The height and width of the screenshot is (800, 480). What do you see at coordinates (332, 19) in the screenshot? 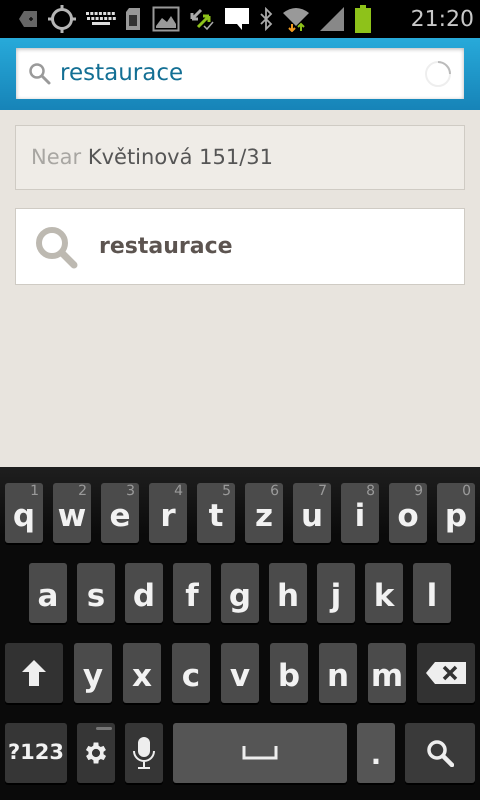
I see `signal-icon` at bounding box center [332, 19].